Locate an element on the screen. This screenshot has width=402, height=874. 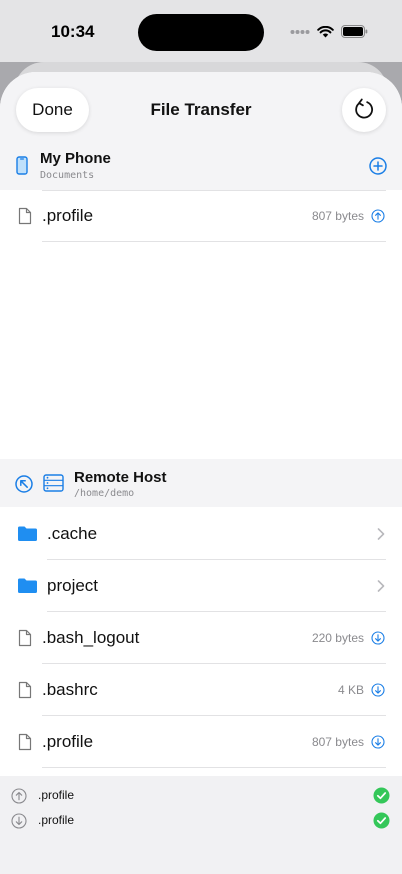
file-name: .bash_logout is located at coordinates (91, 637).